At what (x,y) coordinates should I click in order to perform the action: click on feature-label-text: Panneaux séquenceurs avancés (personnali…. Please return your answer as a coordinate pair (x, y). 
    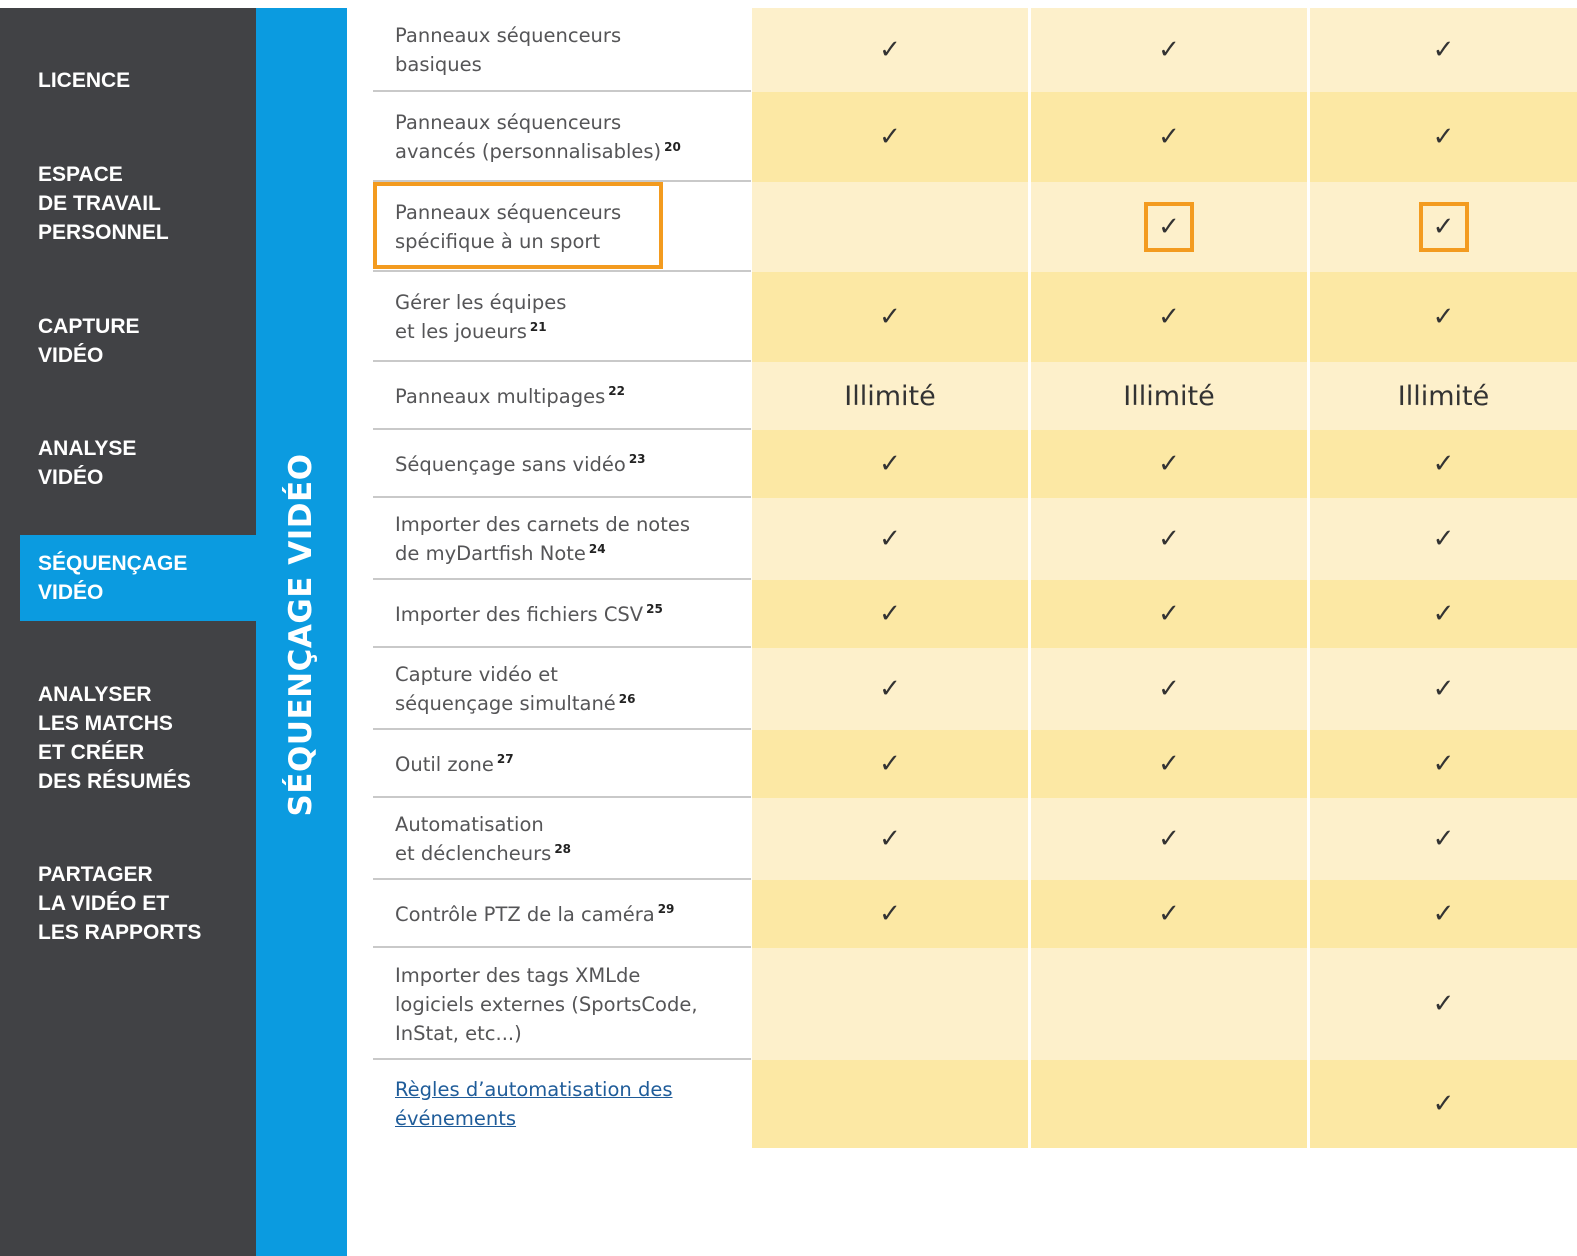
    Looking at the image, I should click on (528, 137).